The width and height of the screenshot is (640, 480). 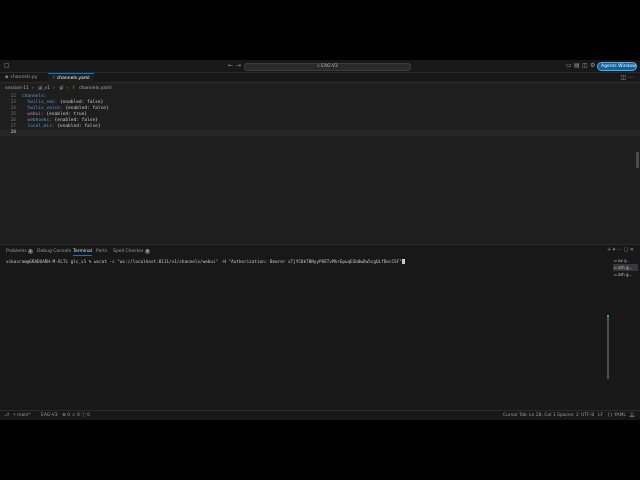 I want to click on remote-icon: ⎇, so click(x=6, y=415).